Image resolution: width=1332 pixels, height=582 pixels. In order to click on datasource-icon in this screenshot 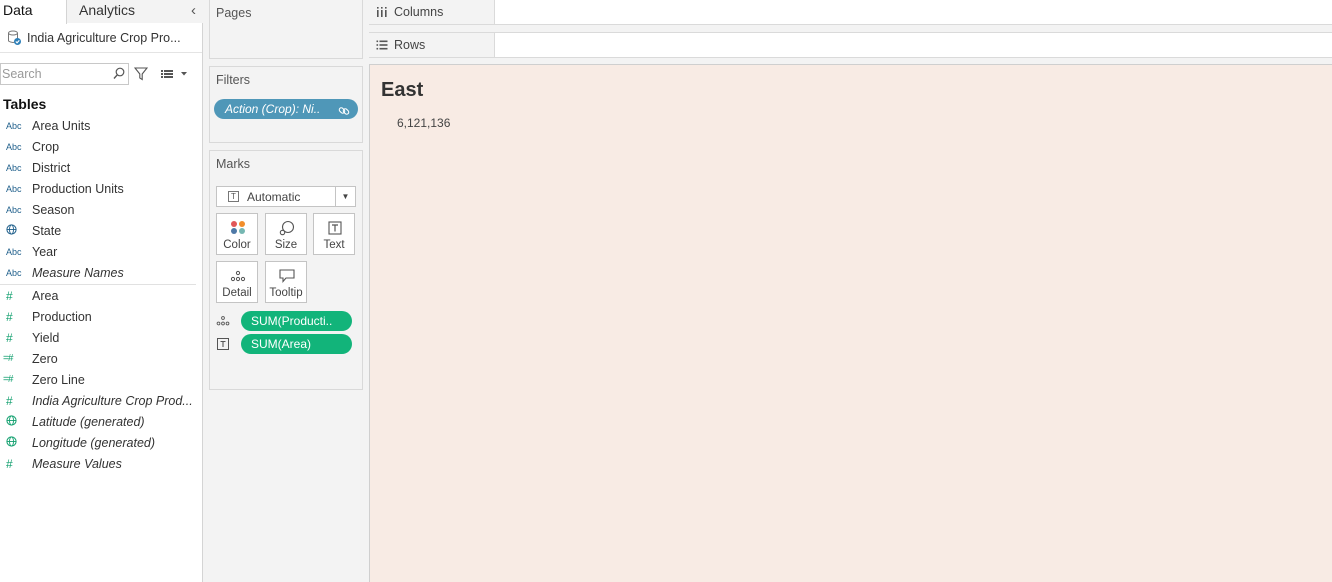, I will do `click(14, 38)`.